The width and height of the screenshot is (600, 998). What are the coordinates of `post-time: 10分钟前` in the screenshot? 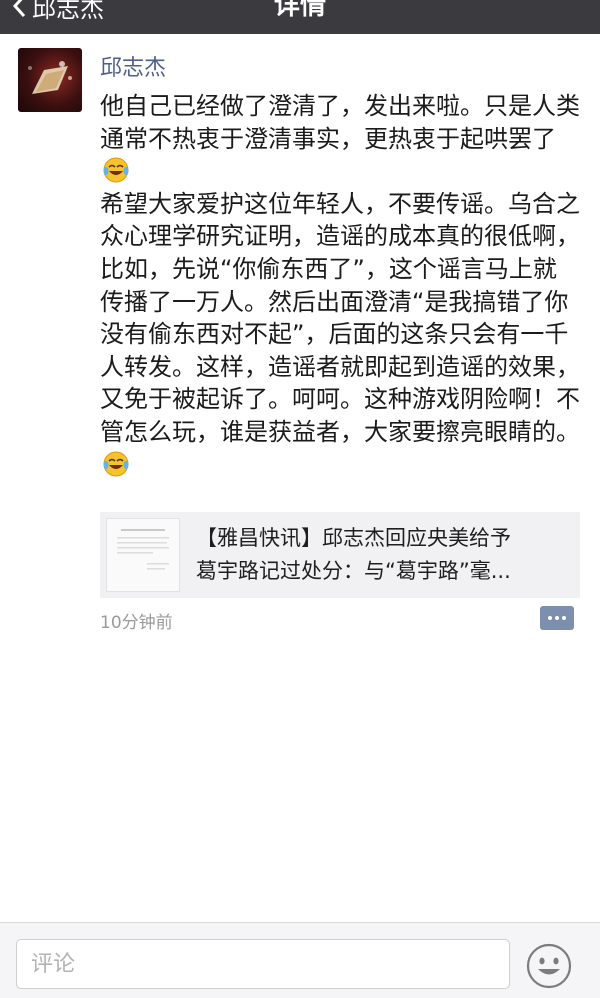 It's located at (136, 623).